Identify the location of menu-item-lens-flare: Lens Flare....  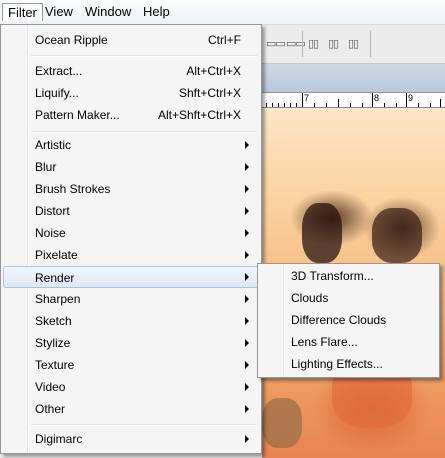
(348, 342).